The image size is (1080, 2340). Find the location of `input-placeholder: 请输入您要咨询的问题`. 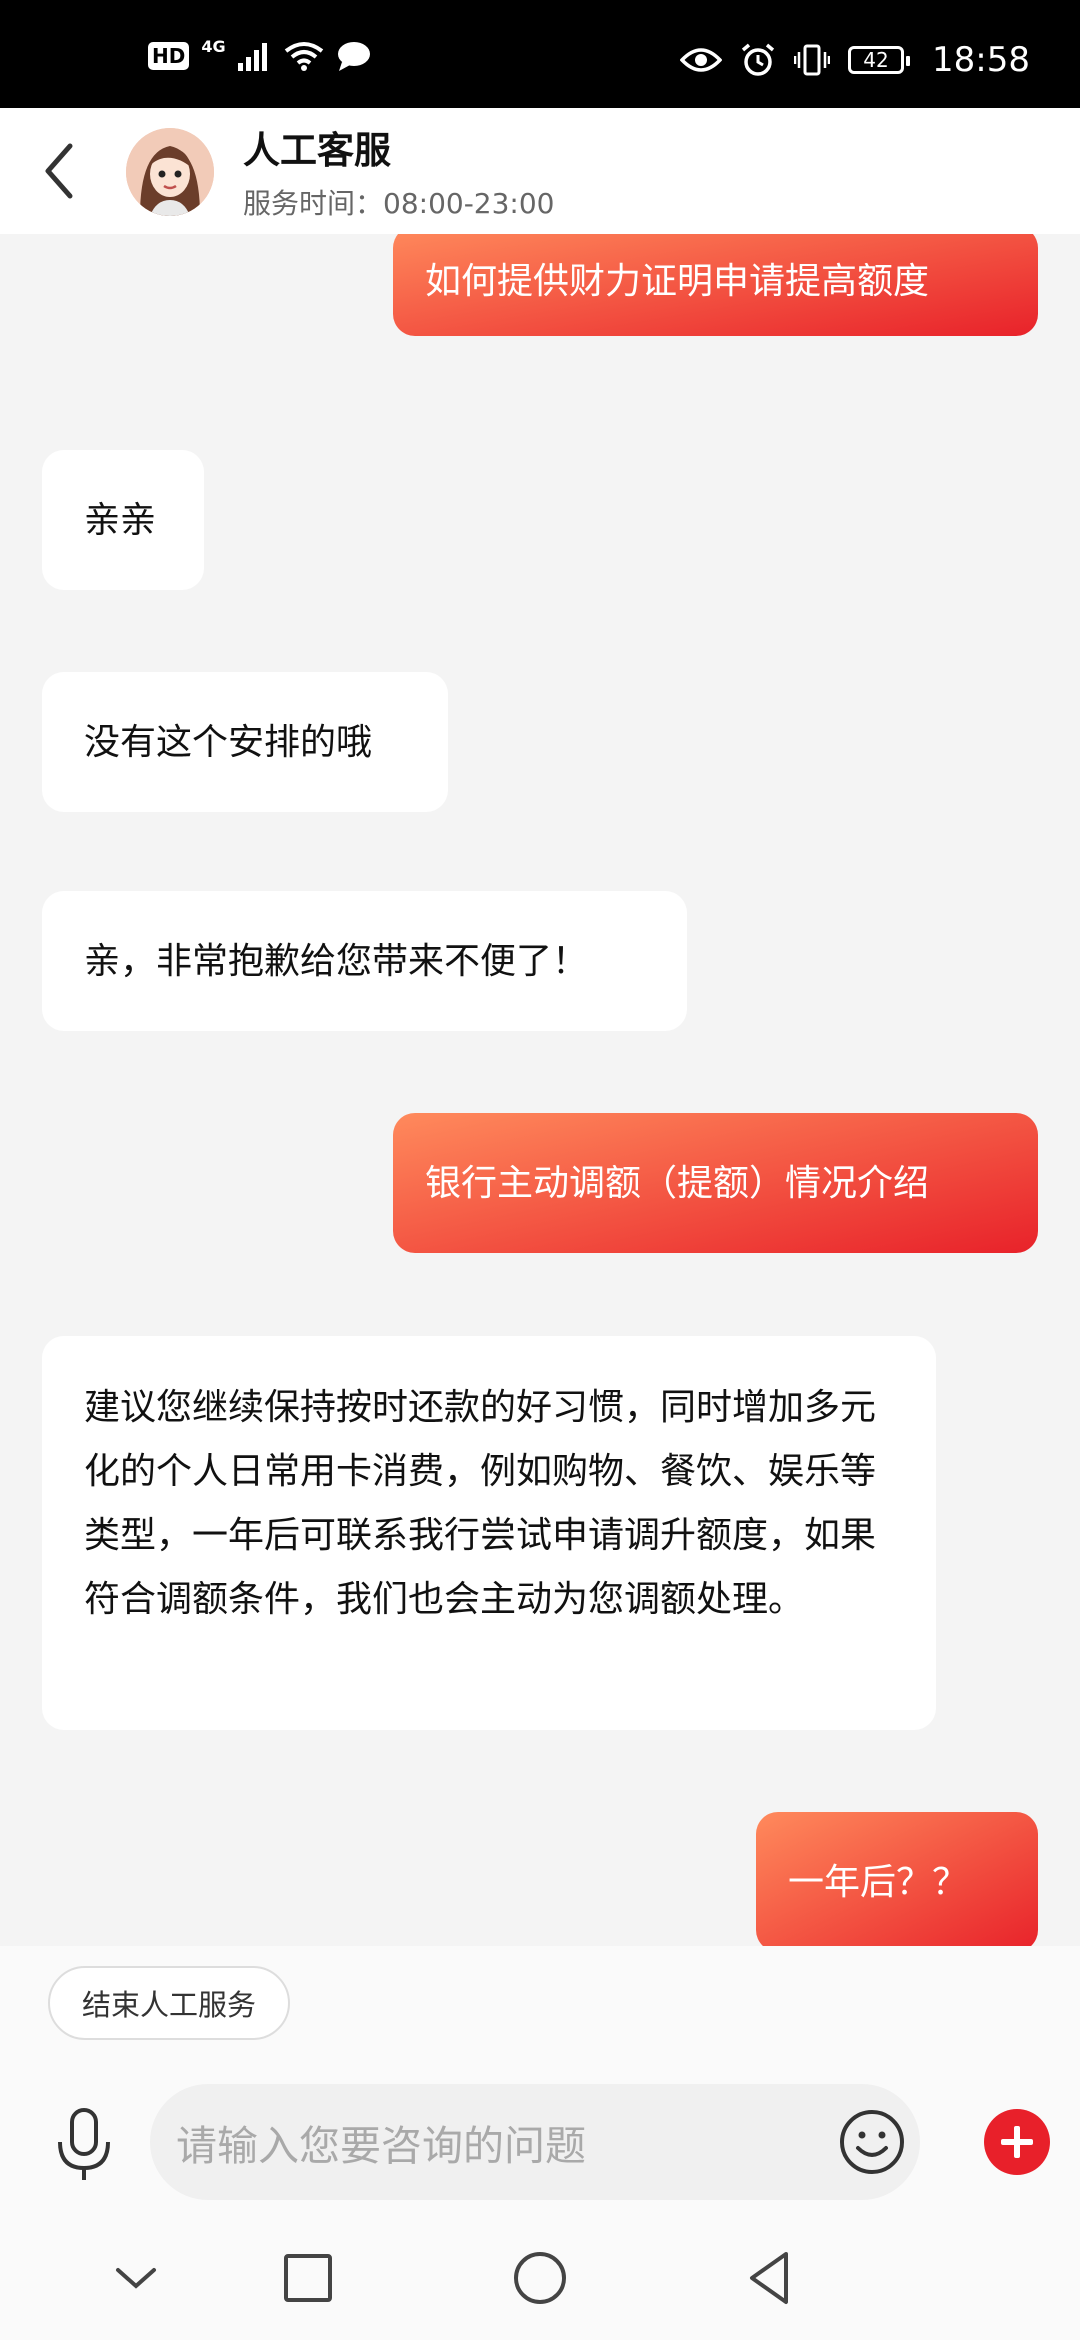

input-placeholder: 请输入您要咨询的问题 is located at coordinates (381, 2146).